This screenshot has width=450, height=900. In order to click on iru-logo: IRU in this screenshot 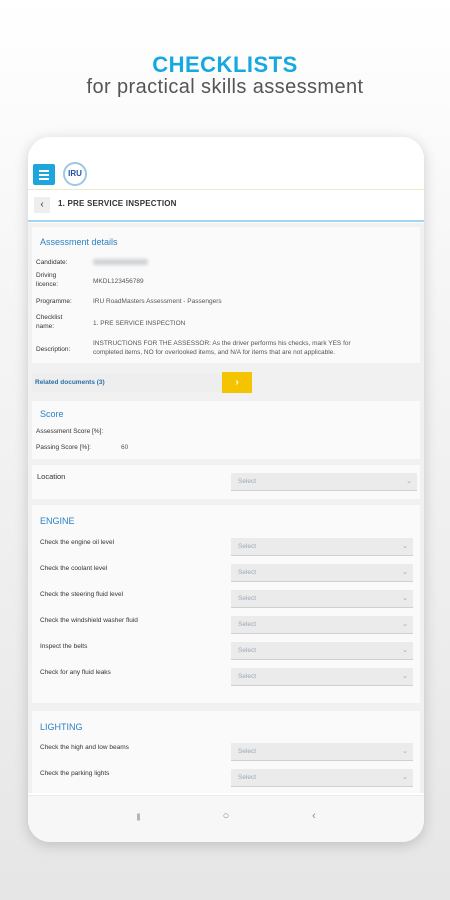, I will do `click(75, 174)`.